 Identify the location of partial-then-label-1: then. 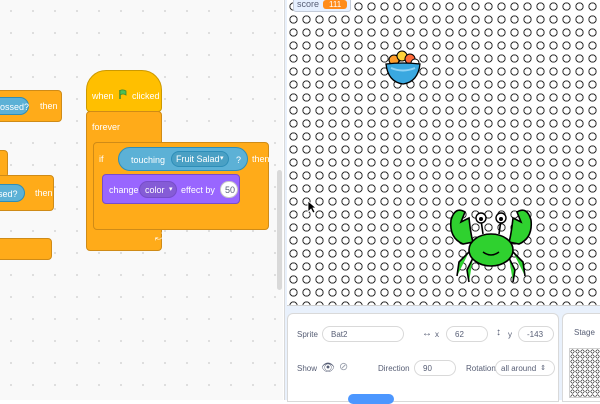
(49, 106).